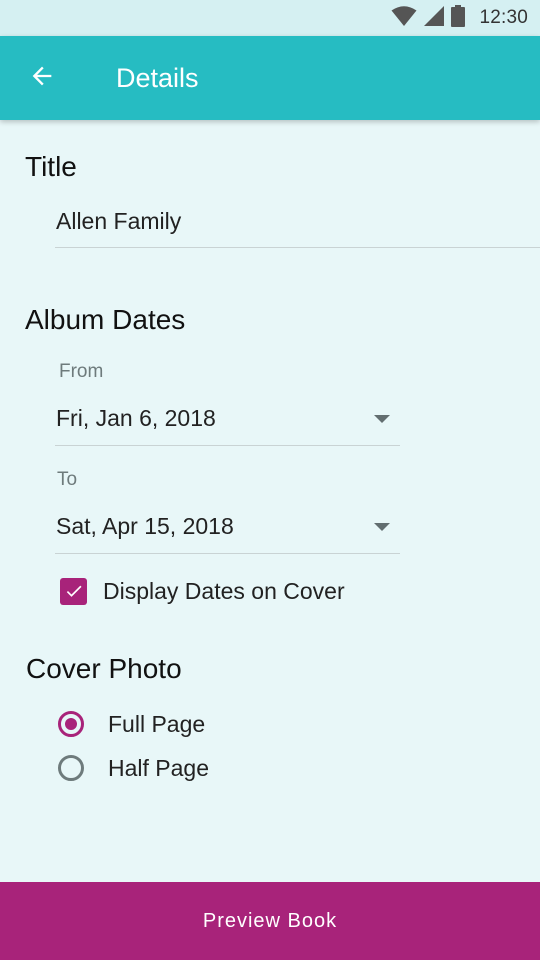  Describe the element at coordinates (73, 591) in the screenshot. I see `checkbox-checked-icon` at that location.